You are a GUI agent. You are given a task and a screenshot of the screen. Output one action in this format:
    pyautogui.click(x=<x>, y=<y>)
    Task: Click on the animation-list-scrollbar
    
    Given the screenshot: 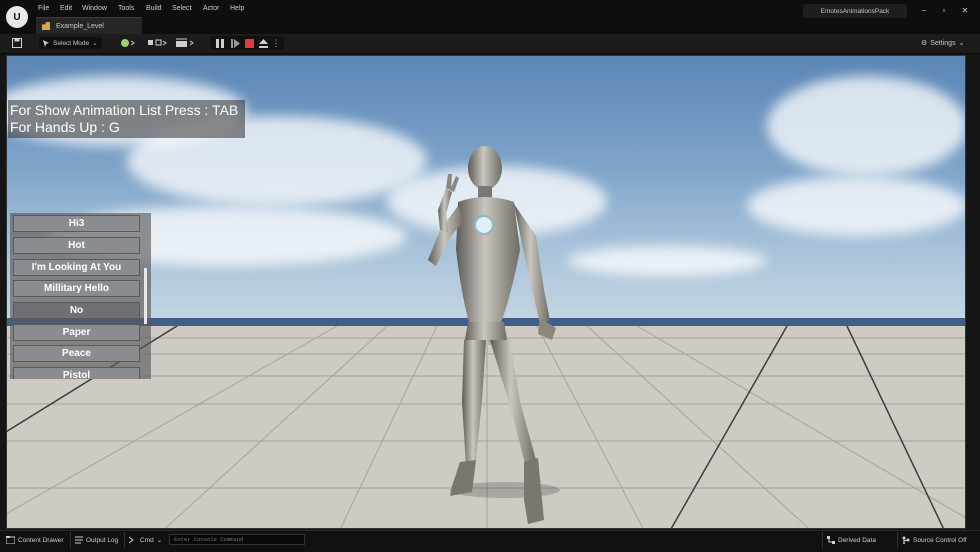 What is the action you would take?
    pyautogui.click(x=145, y=296)
    